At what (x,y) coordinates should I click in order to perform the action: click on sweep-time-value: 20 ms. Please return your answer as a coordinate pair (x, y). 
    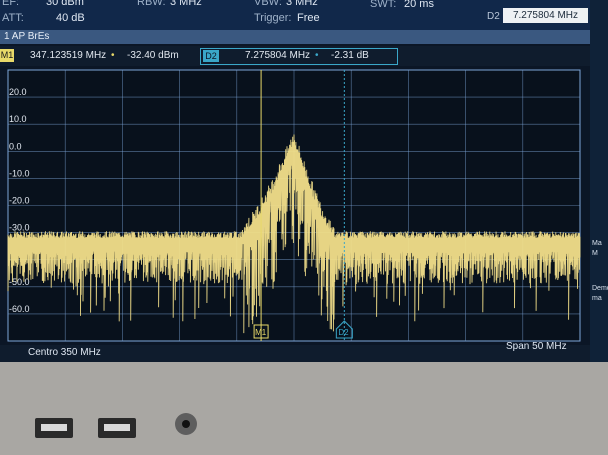
    Looking at the image, I should click on (419, 5).